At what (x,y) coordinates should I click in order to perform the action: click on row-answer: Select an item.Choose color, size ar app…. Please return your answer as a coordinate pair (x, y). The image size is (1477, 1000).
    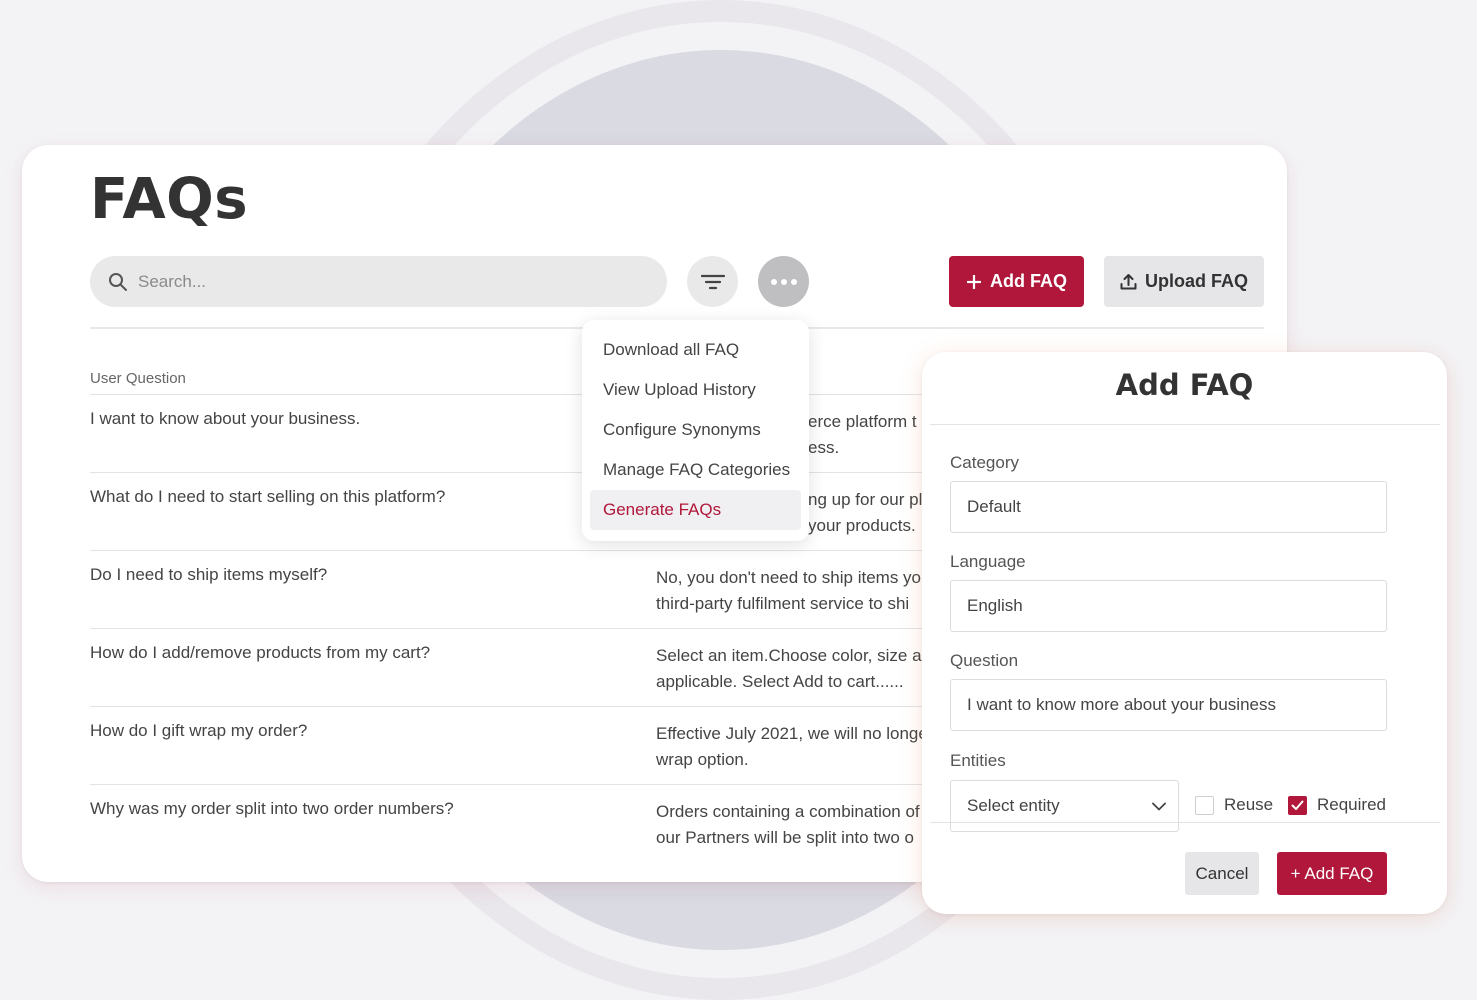
    Looking at the image, I should click on (806, 669).